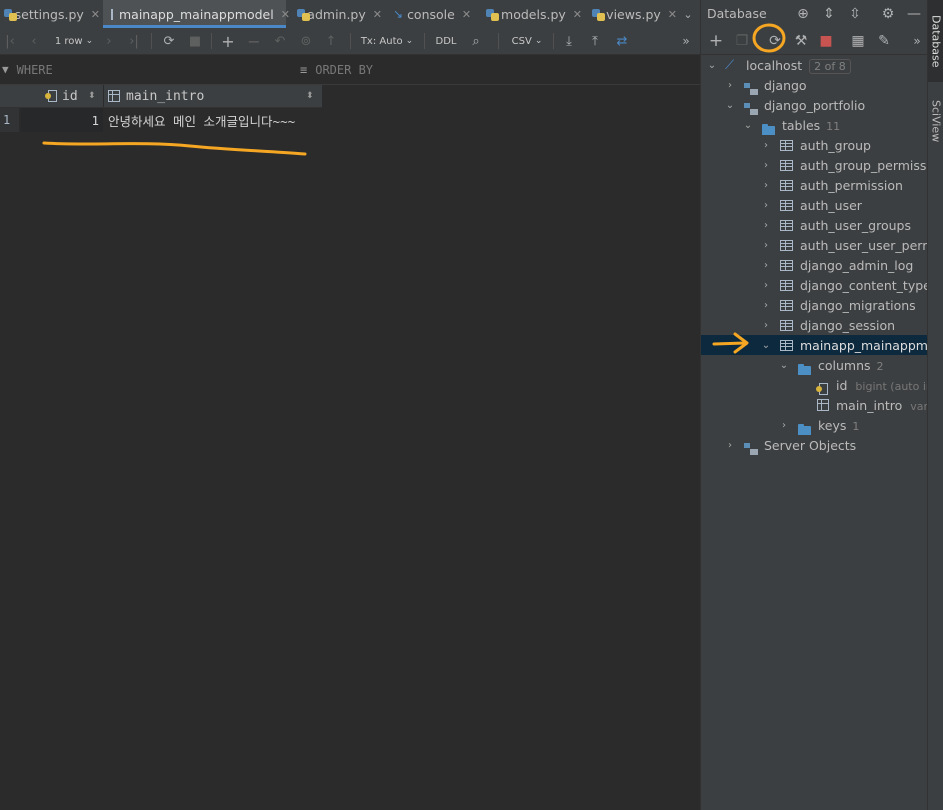 Image resolution: width=943 pixels, height=810 pixels. Describe the element at coordinates (527, 41) in the screenshot. I see `export-format-dropdown: CSV ⌄` at that location.